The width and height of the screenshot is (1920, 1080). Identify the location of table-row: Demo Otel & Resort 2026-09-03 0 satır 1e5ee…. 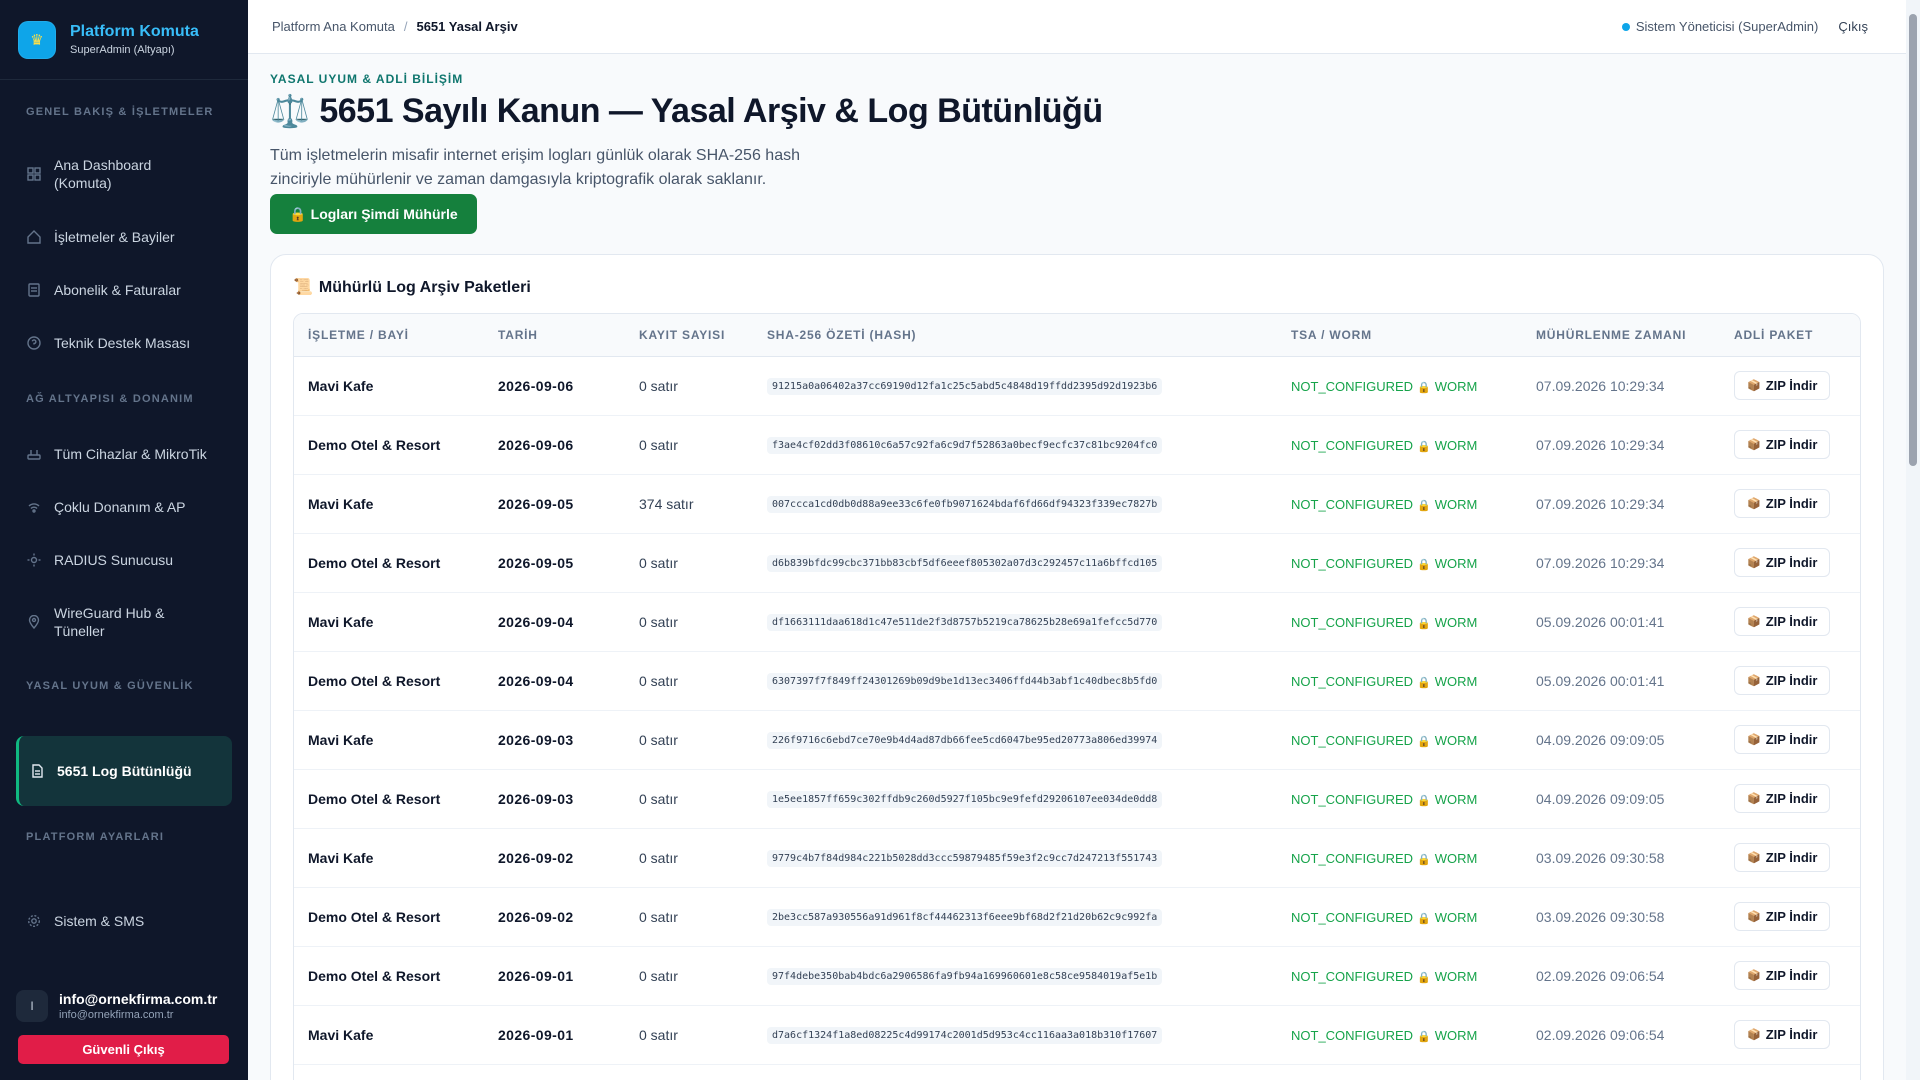
(1077, 799).